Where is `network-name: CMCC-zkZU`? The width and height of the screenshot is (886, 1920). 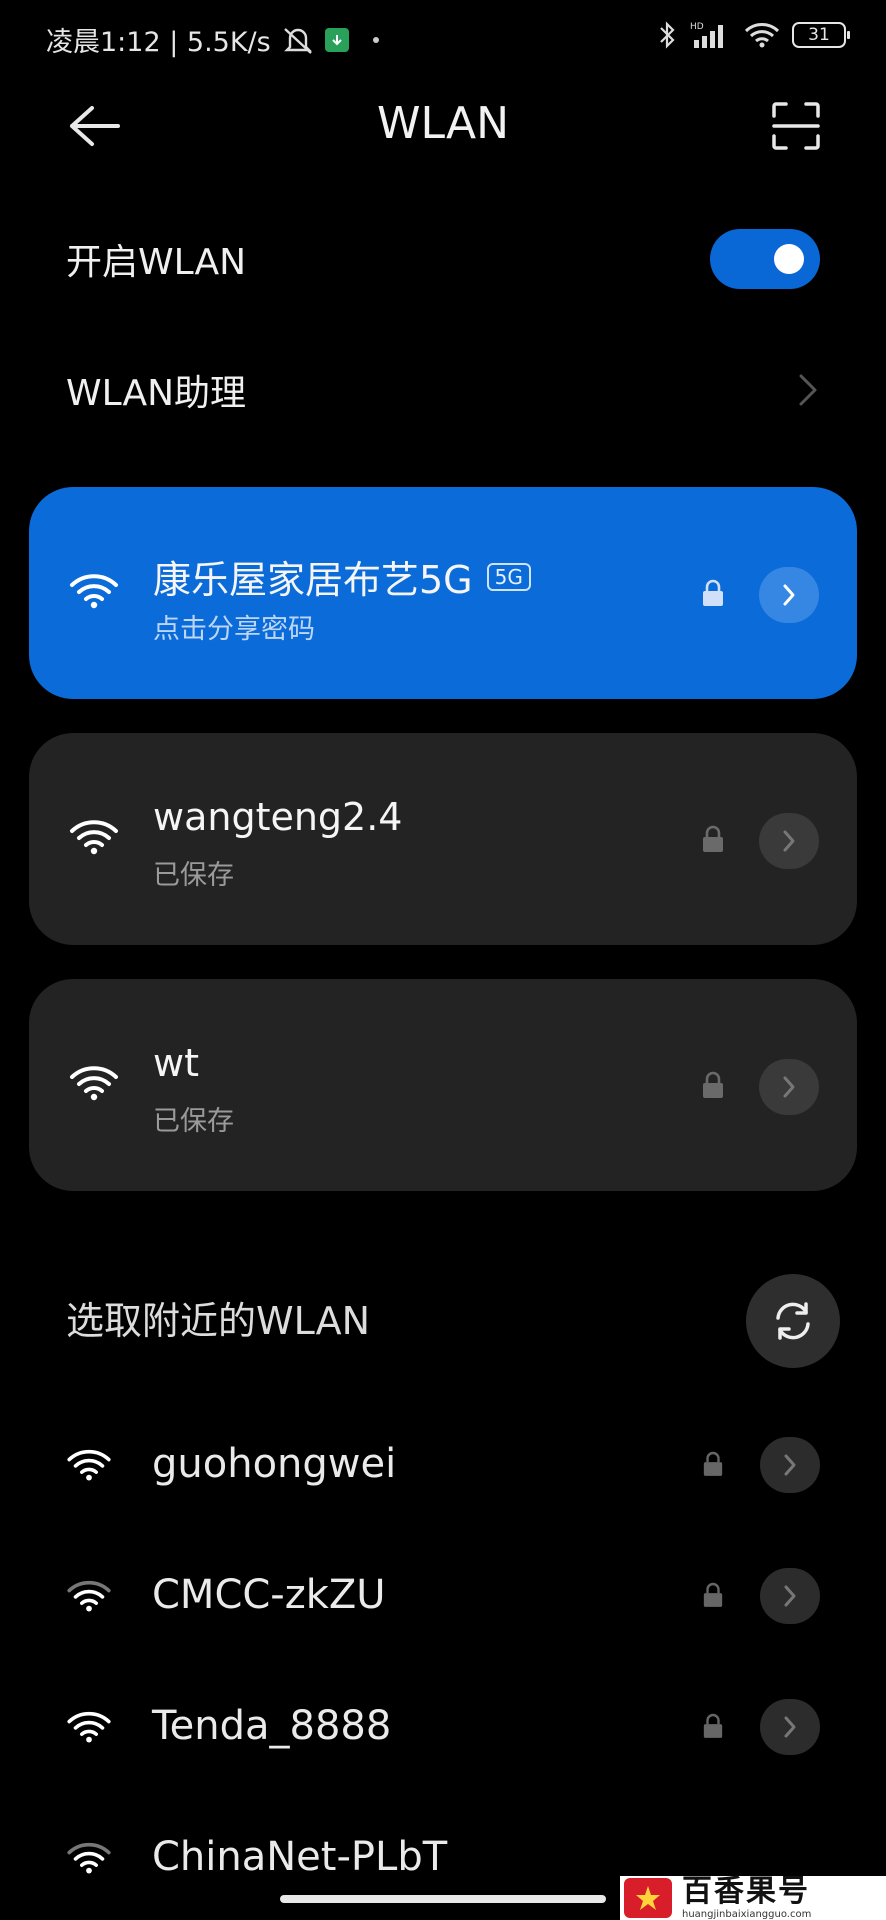
network-name: CMCC-zkZU is located at coordinates (269, 1595).